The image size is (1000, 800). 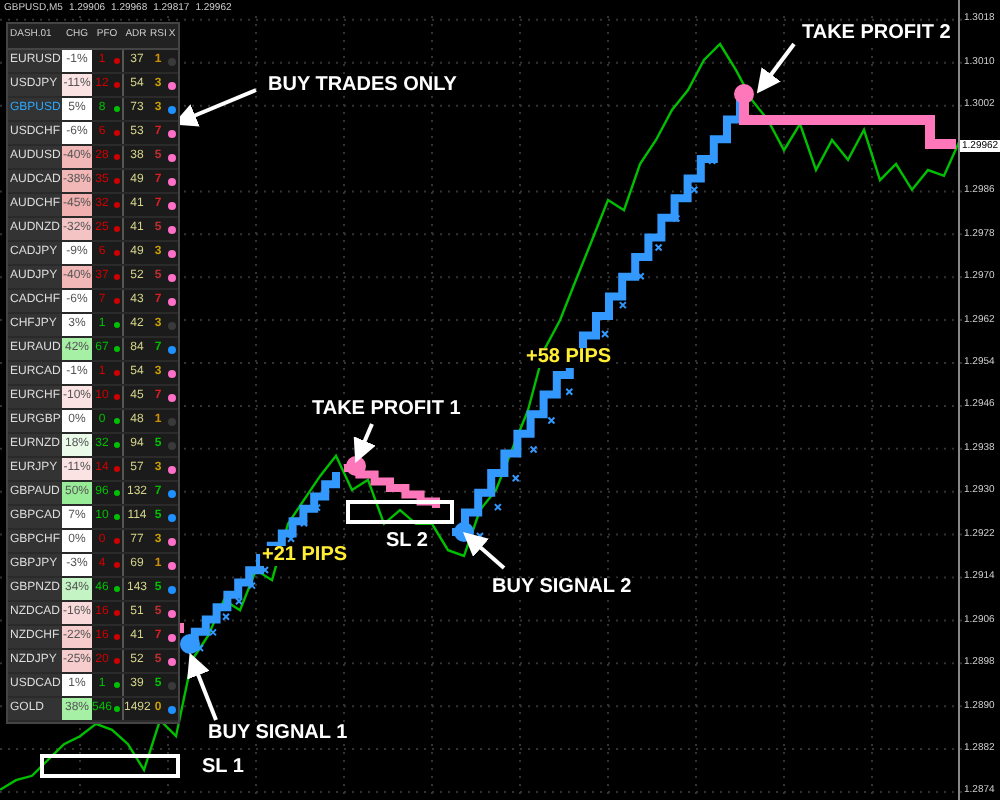 What do you see at coordinates (407, 542) in the screenshot?
I see `chart-annotation: SL 2` at bounding box center [407, 542].